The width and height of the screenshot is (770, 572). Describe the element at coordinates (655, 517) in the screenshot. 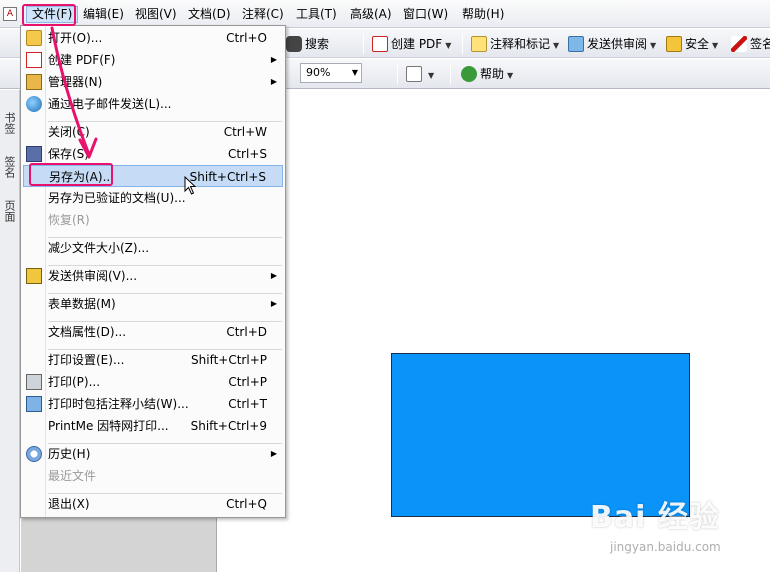

I see `baidu-watermark: Bai 经验` at that location.